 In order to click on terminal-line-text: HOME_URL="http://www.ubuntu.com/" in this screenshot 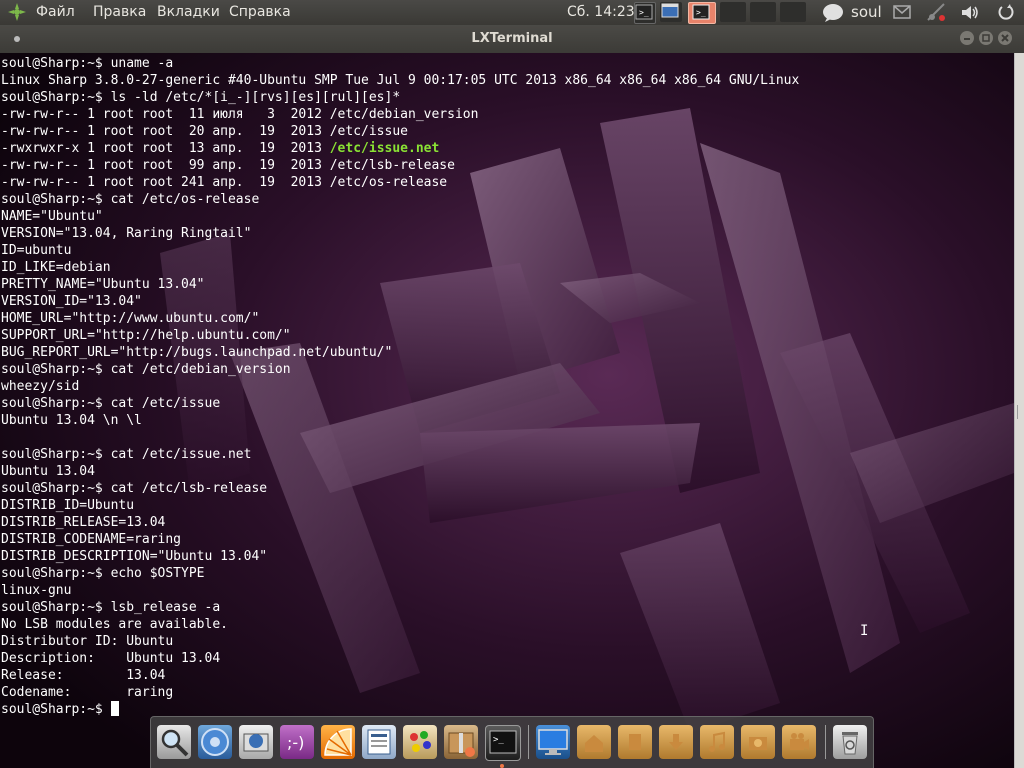, I will do `click(130, 318)`.